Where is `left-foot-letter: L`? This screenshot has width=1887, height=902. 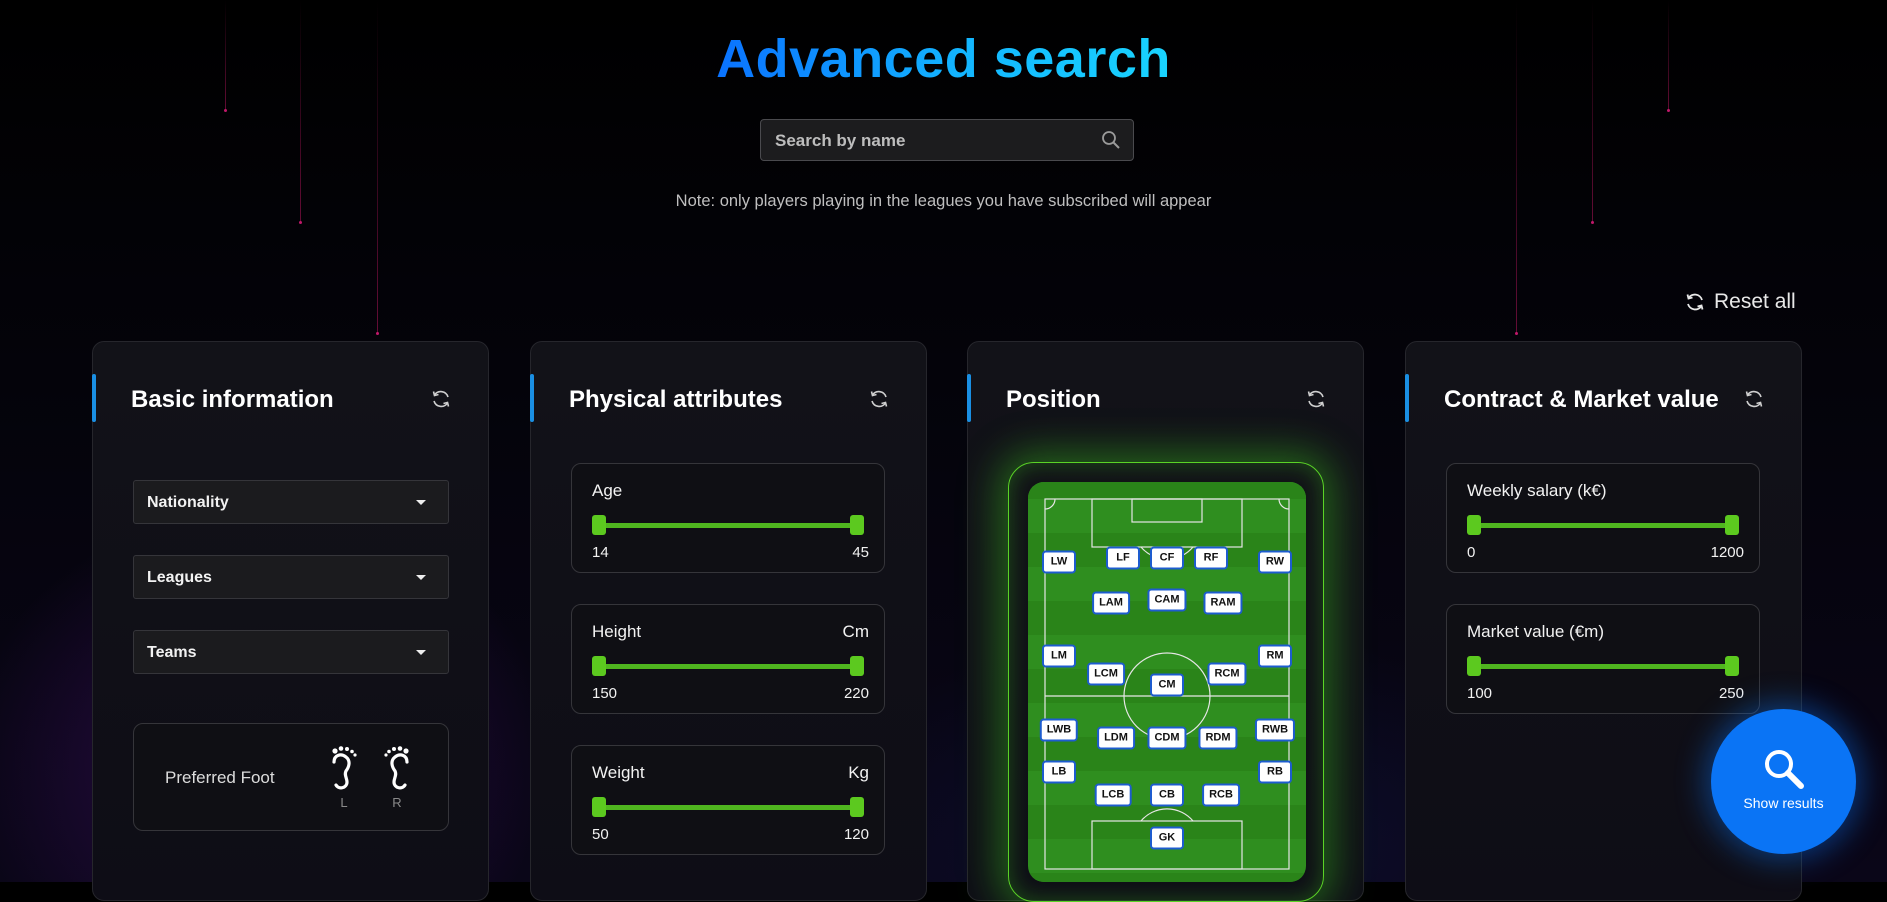 left-foot-letter: L is located at coordinates (344, 802).